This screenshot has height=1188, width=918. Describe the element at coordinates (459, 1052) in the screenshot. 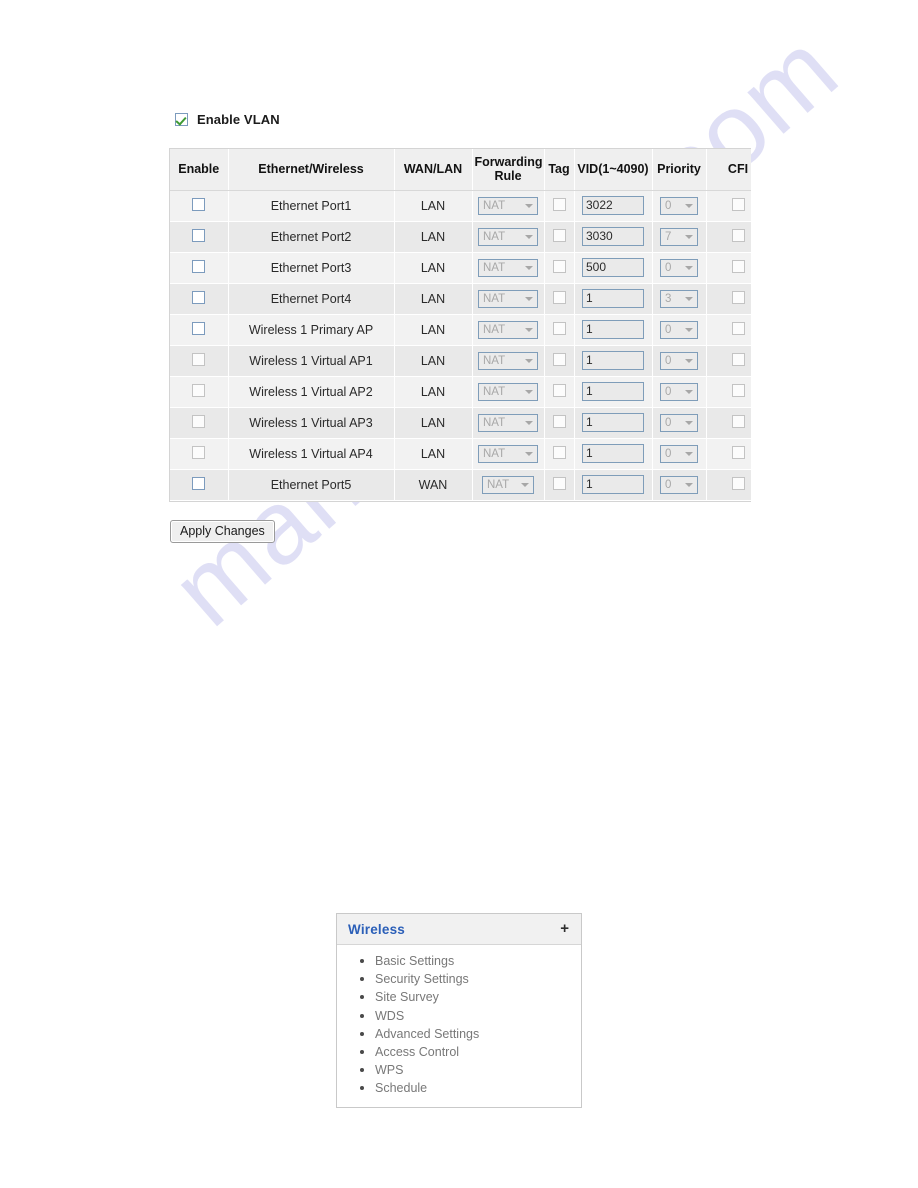

I see `wireless-menu-item: Access Control` at that location.